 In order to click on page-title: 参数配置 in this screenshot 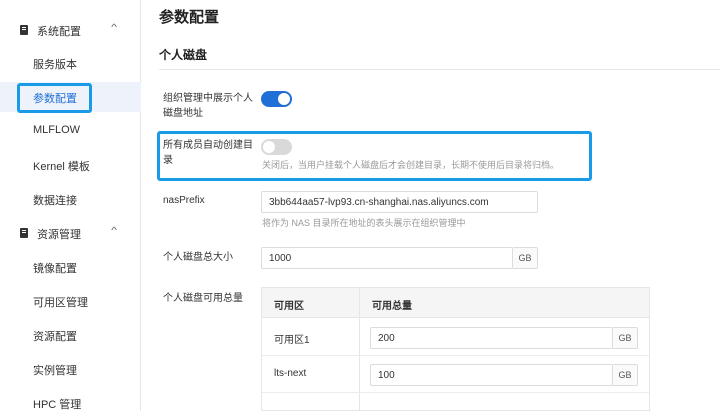, I will do `click(189, 17)`.